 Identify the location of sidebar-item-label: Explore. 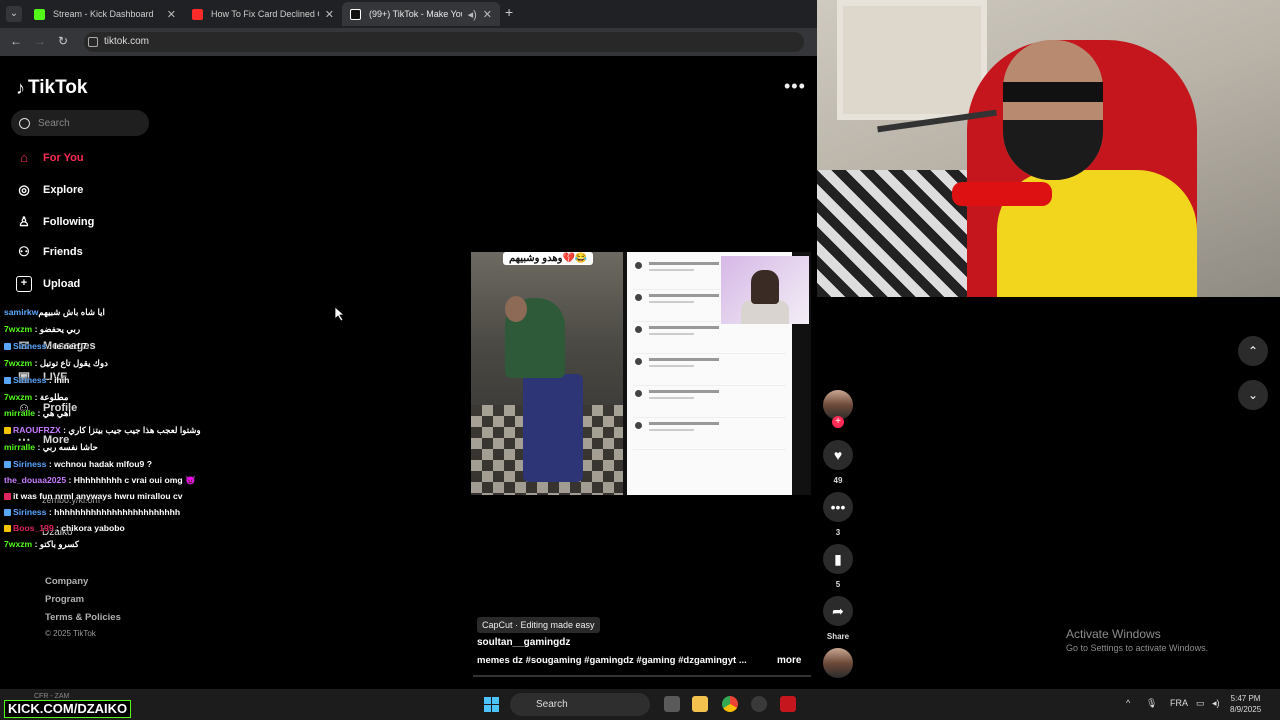
(63, 190).